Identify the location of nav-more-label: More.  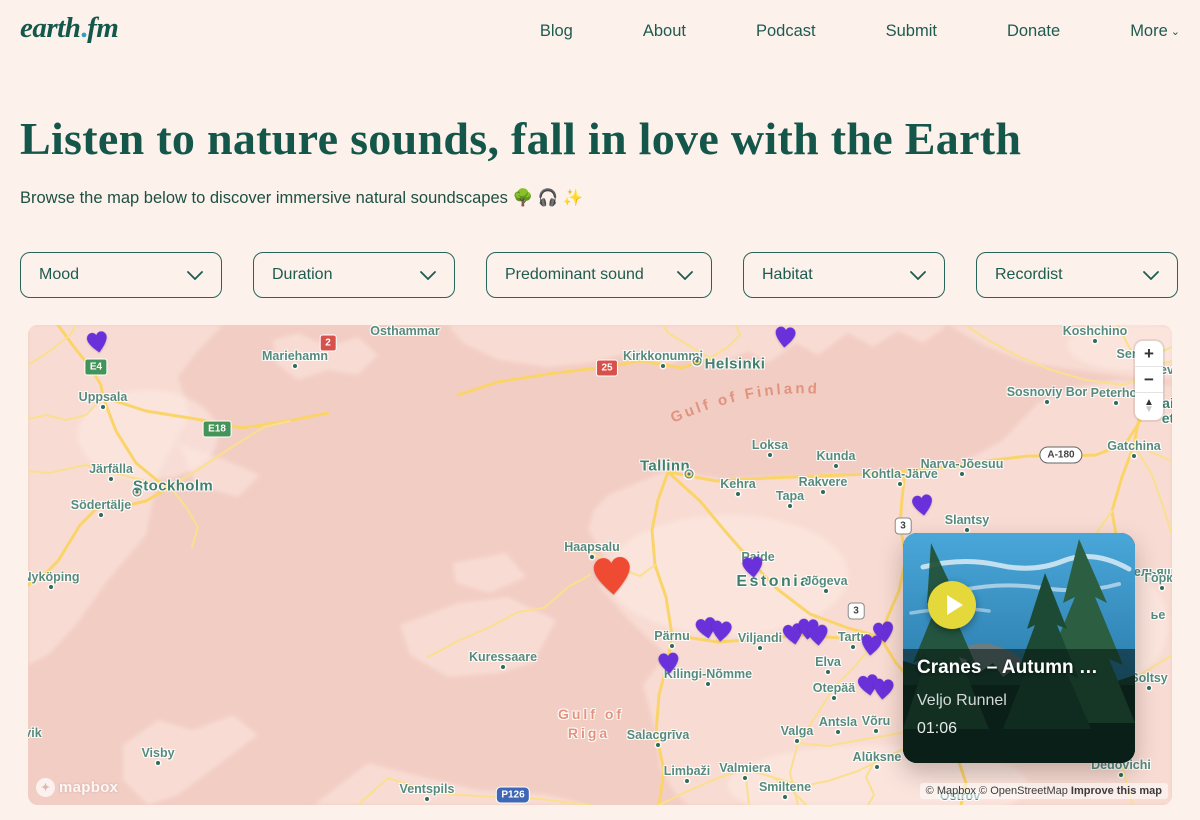
(1149, 31).